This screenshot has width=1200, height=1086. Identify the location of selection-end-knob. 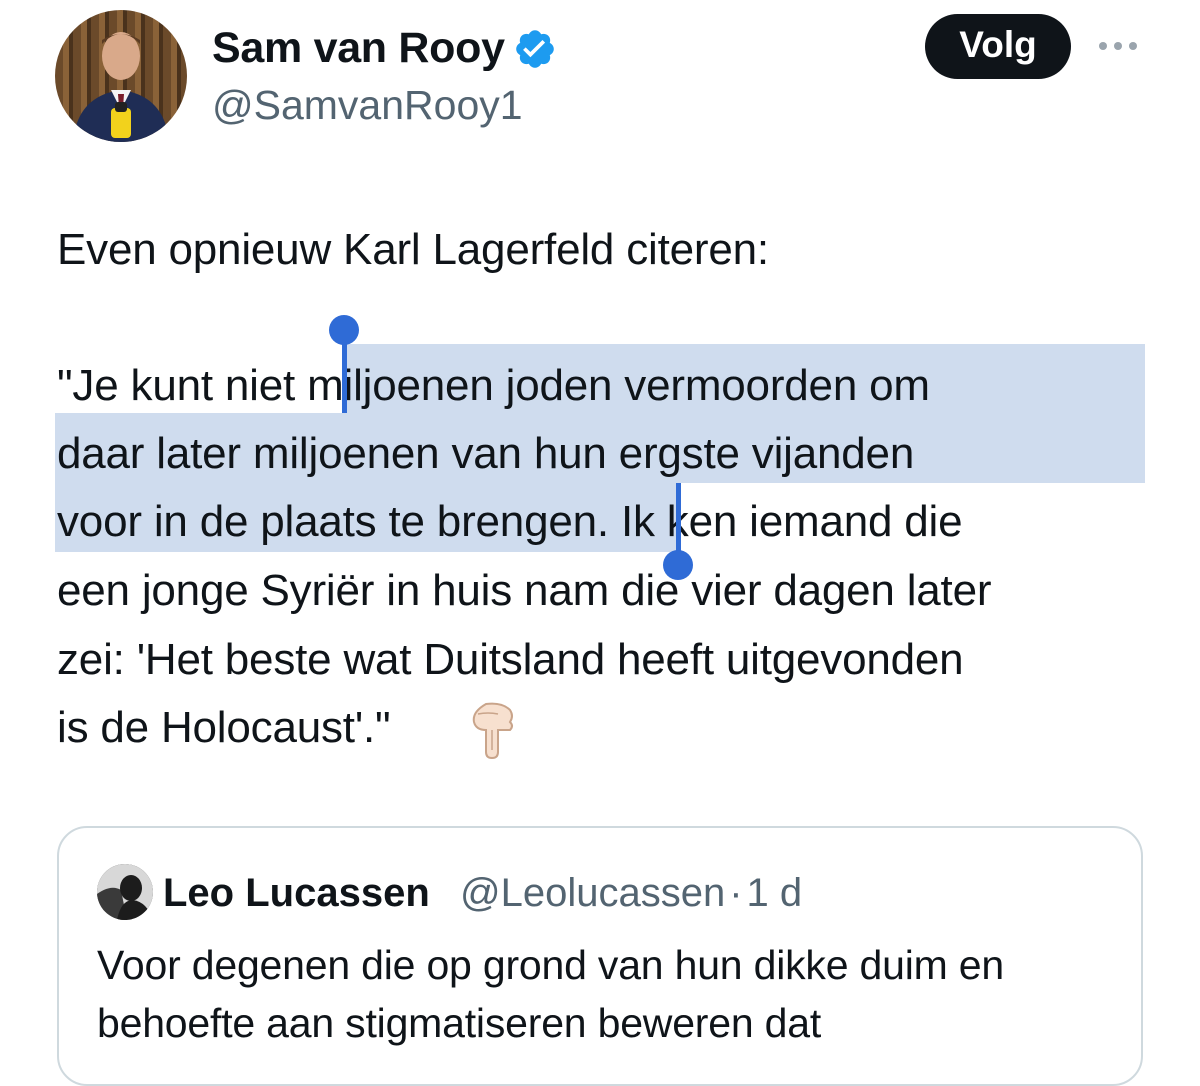
(678, 565).